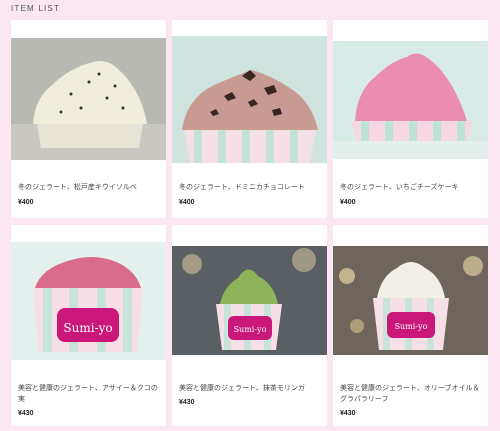 Image resolution: width=500 pixels, height=431 pixels. What do you see at coordinates (89, 187) in the screenshot?
I see `product-name: 冬のジェラート、松戸産キウイソルベ` at bounding box center [89, 187].